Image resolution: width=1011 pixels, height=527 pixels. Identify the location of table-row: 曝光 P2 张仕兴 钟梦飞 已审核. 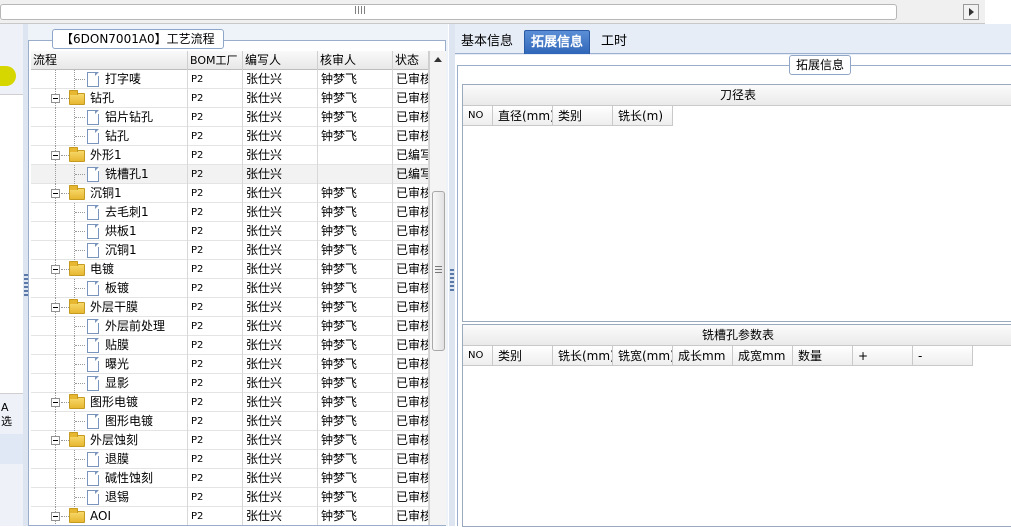
(230, 364).